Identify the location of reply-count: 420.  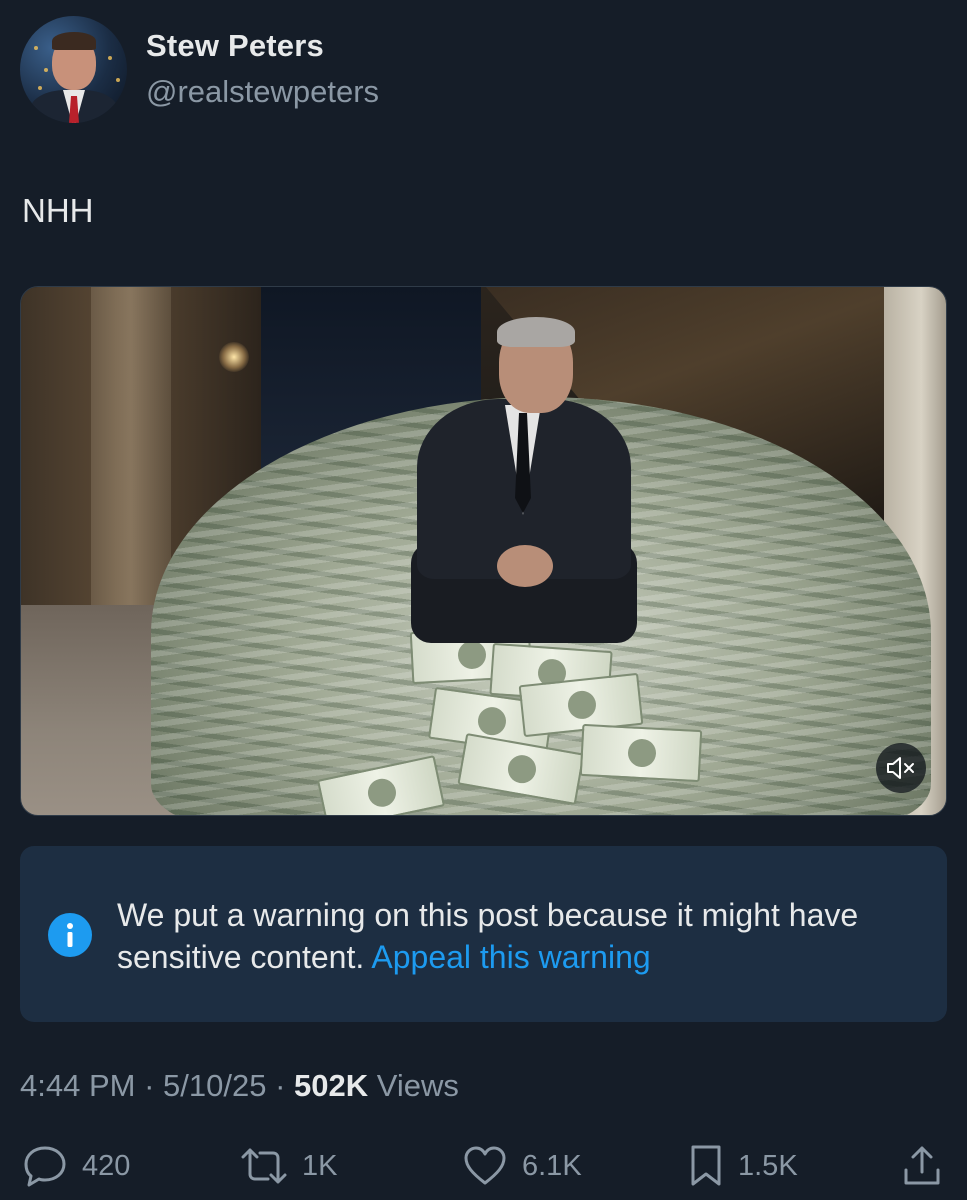
(106, 1165).